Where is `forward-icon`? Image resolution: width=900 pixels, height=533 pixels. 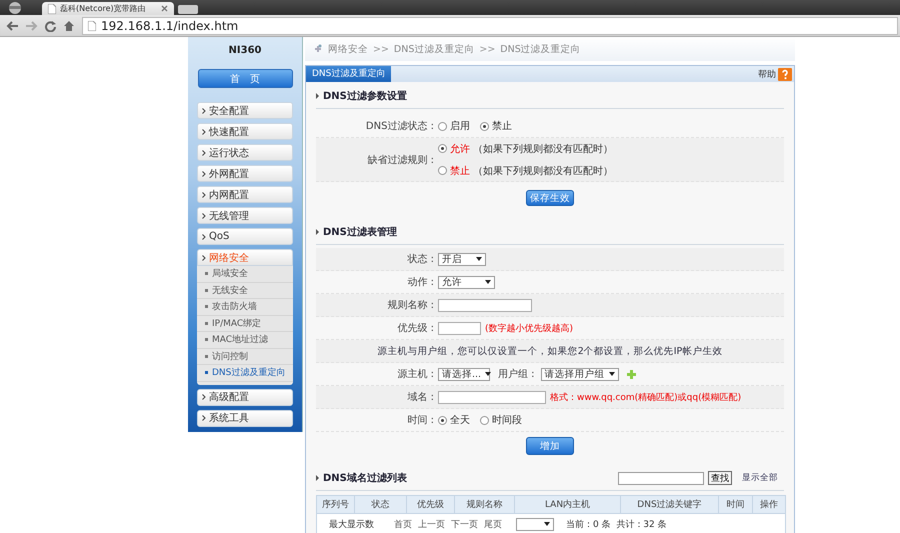 forward-icon is located at coordinates (31, 26).